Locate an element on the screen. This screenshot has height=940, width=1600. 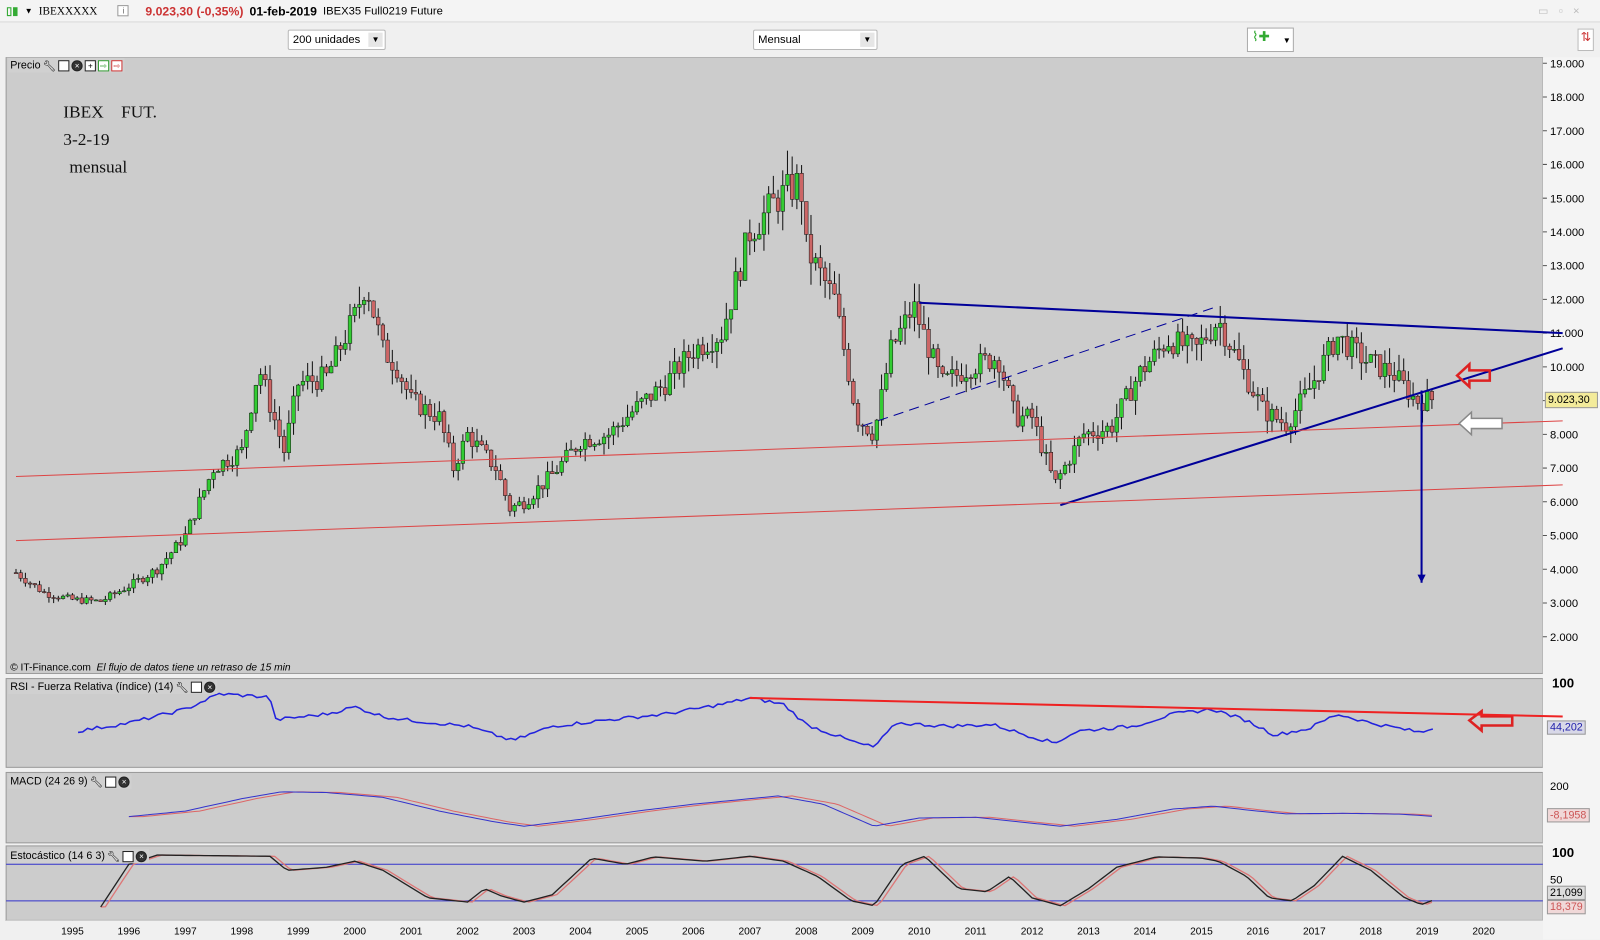
stoch-panel-title: Estocástico (14 6 3) is located at coordinates (57, 856).